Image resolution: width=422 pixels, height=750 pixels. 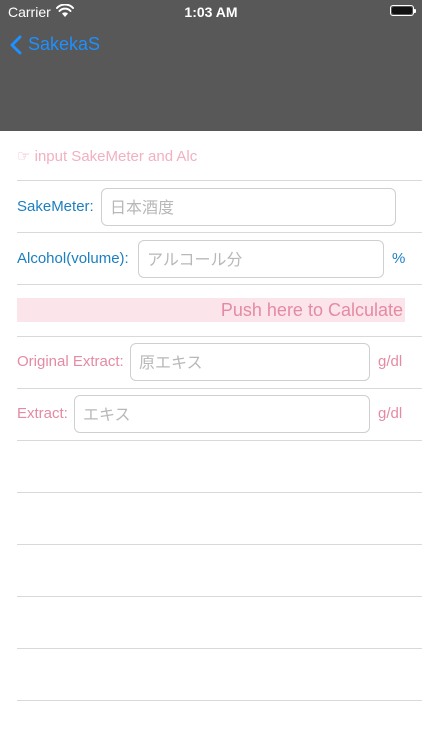 I want to click on chevron-left-icon, so click(x=16, y=44).